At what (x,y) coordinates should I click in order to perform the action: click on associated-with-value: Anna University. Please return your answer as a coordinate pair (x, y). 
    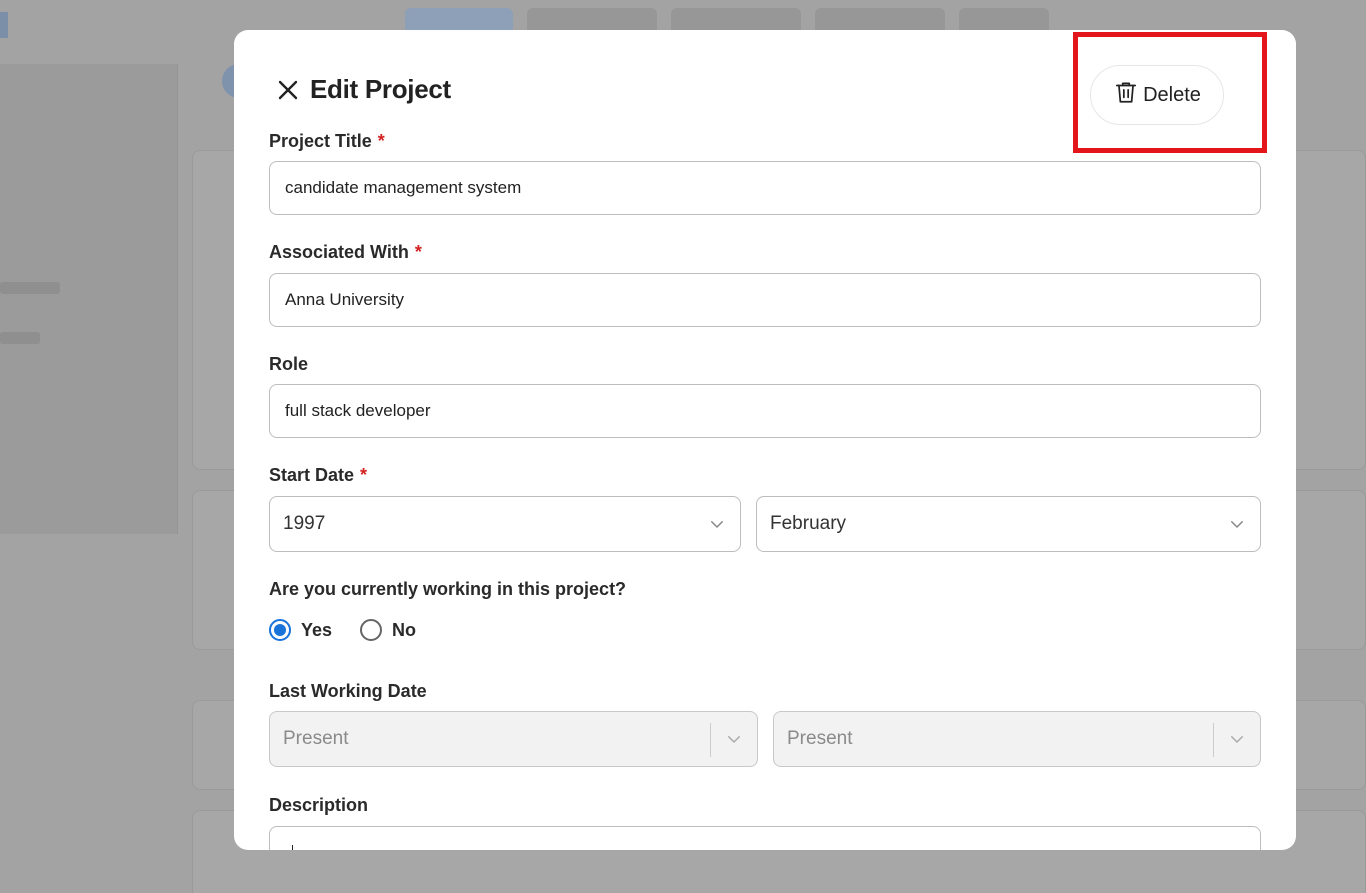
    Looking at the image, I should click on (345, 299).